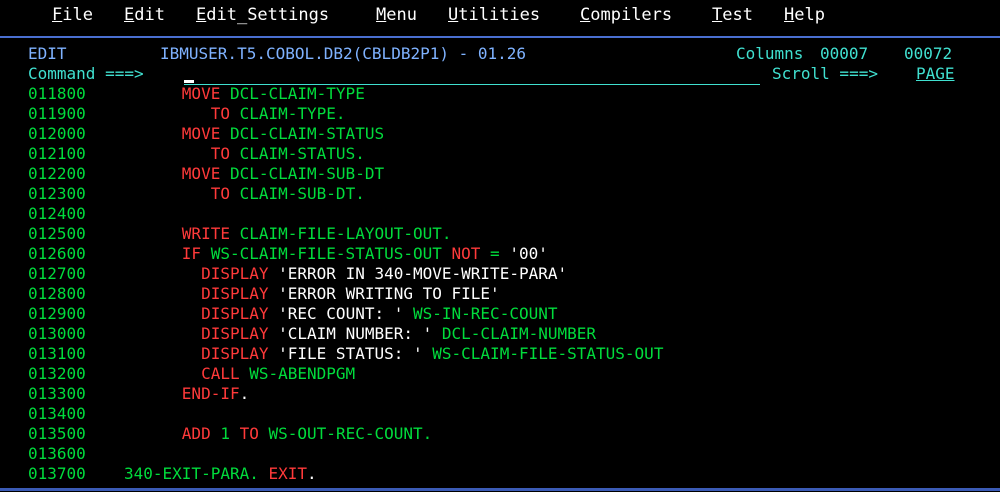 The height and width of the screenshot is (492, 1000). I want to click on line-number: 013500, so click(57, 434).